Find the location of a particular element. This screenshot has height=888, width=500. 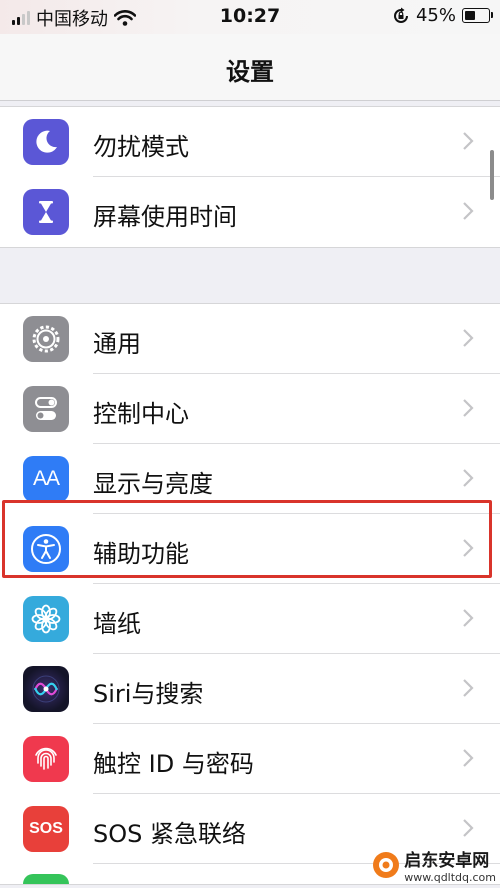

settings-row-label: 墙纸 is located at coordinates (117, 624).